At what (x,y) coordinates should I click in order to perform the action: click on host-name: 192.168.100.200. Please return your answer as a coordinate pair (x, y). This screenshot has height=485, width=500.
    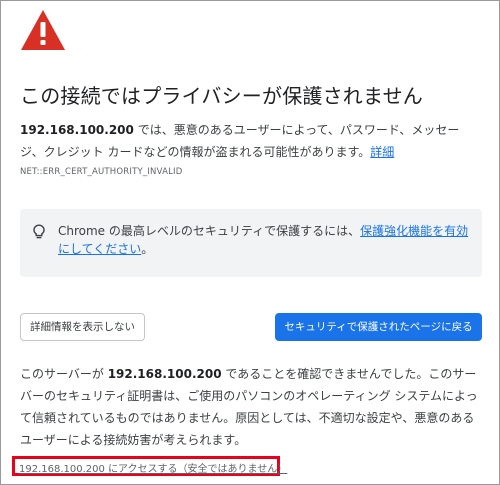
    Looking at the image, I should click on (77, 130).